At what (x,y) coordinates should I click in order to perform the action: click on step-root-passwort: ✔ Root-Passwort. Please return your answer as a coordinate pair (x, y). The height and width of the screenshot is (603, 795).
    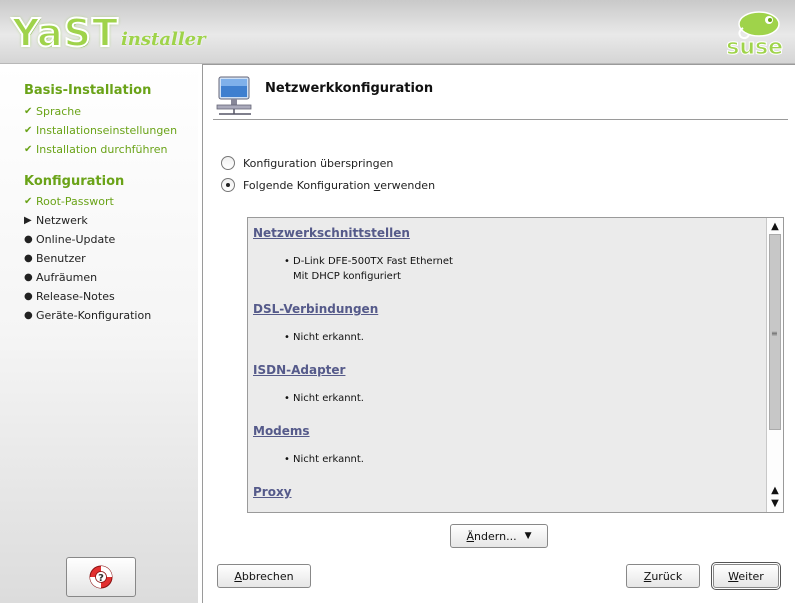
    Looking at the image, I should click on (69, 201).